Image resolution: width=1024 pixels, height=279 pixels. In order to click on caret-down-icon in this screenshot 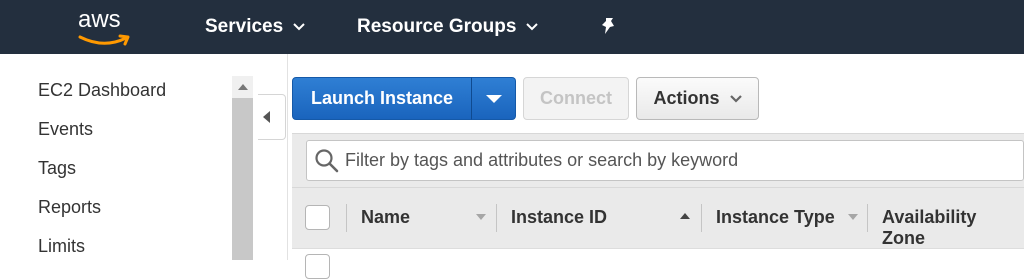, I will do `click(493, 98)`.